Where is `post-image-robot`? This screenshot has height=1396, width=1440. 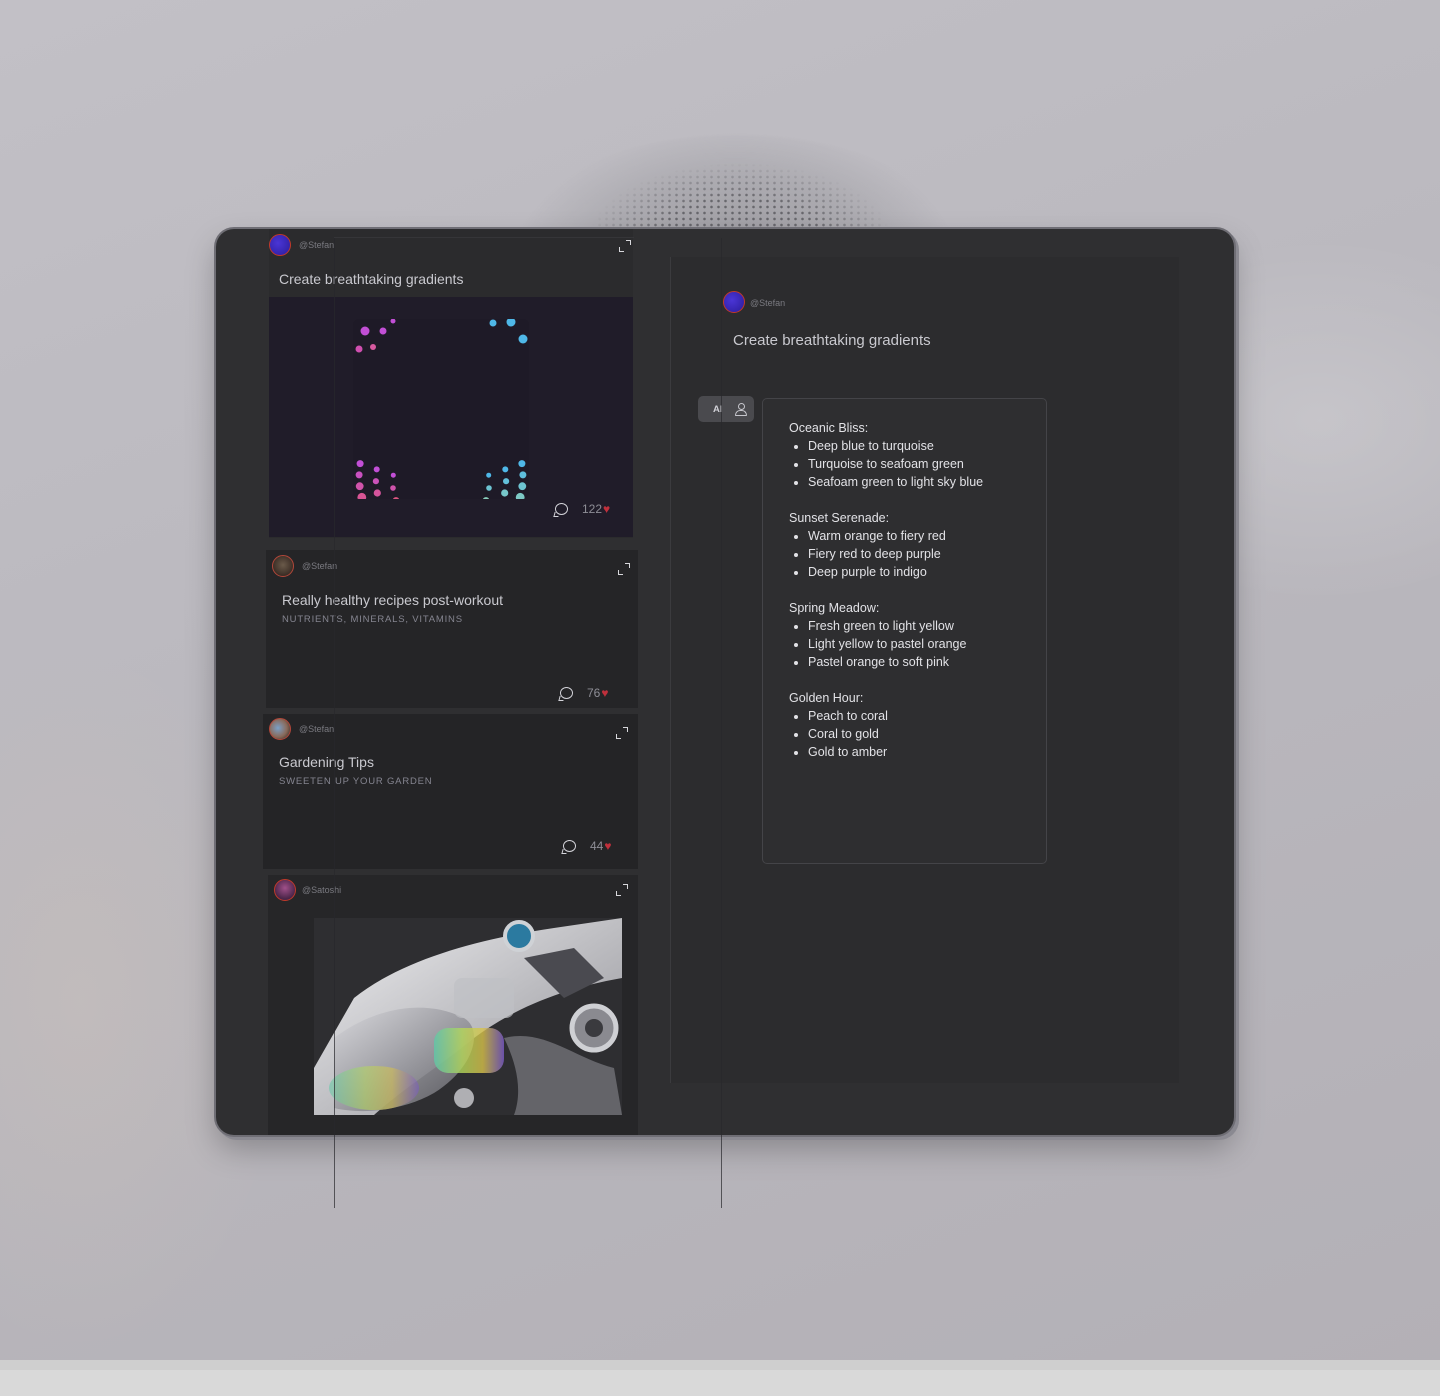
post-image-robot is located at coordinates (468, 1016).